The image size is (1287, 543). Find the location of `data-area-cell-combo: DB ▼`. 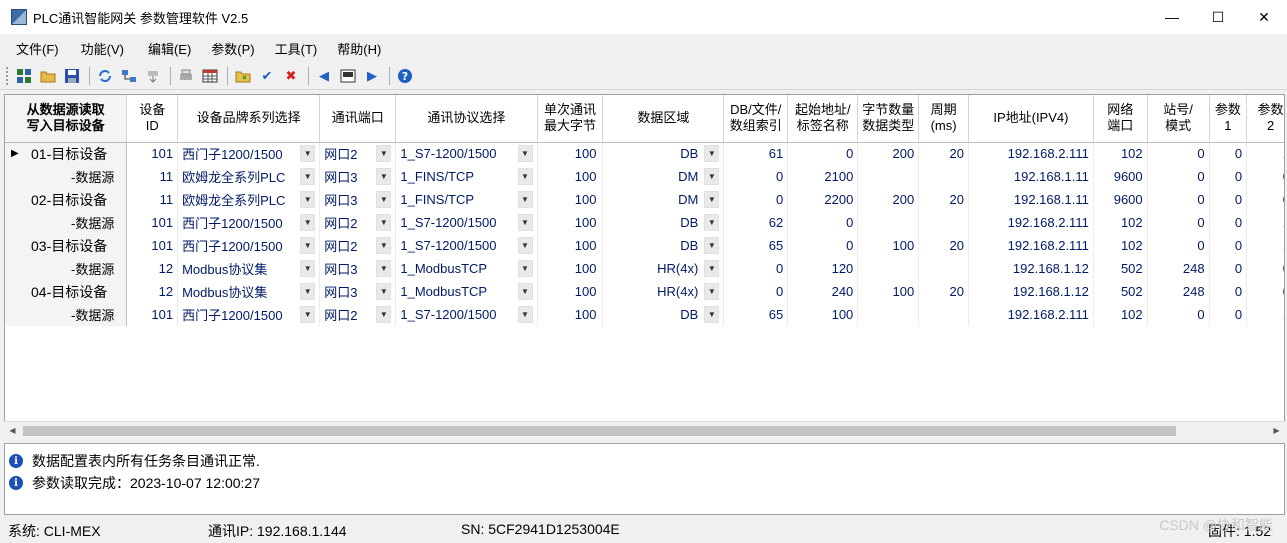

data-area-cell-combo: DB ▼ is located at coordinates (663, 154).